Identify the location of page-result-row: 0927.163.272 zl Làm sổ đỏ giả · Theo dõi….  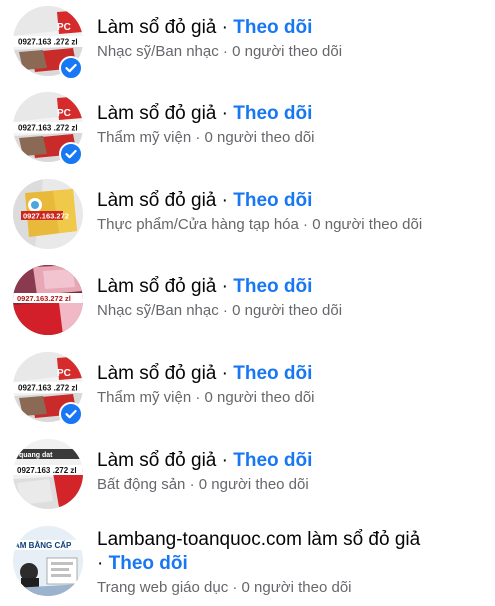
(247, 308).